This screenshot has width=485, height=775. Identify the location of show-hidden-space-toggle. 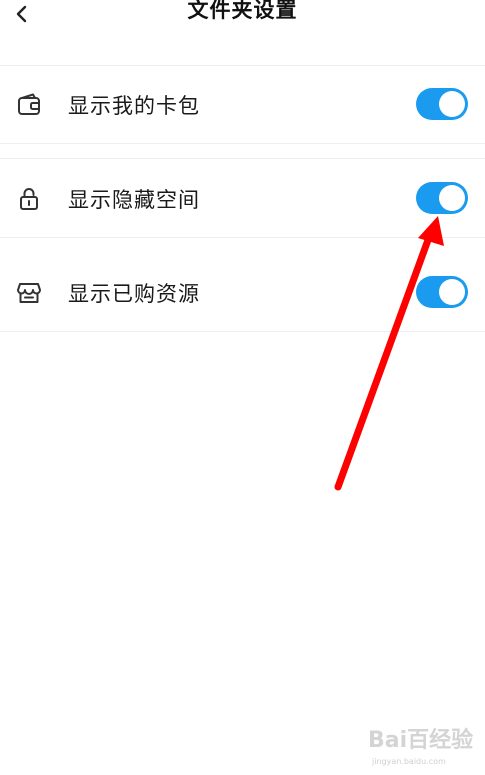
(442, 198).